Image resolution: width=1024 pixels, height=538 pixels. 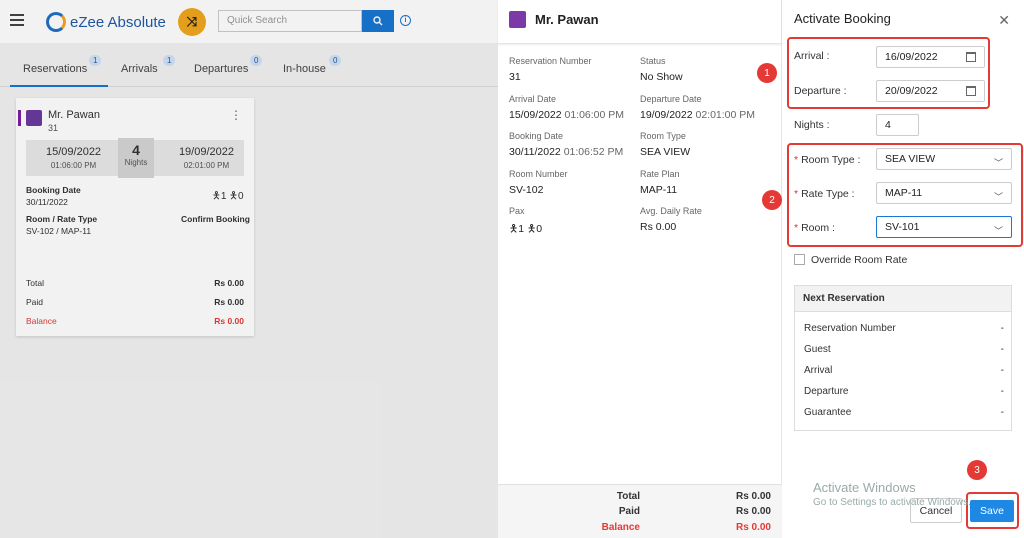 What do you see at coordinates (535, 115) in the screenshot?
I see `date: 15/09/2022` at bounding box center [535, 115].